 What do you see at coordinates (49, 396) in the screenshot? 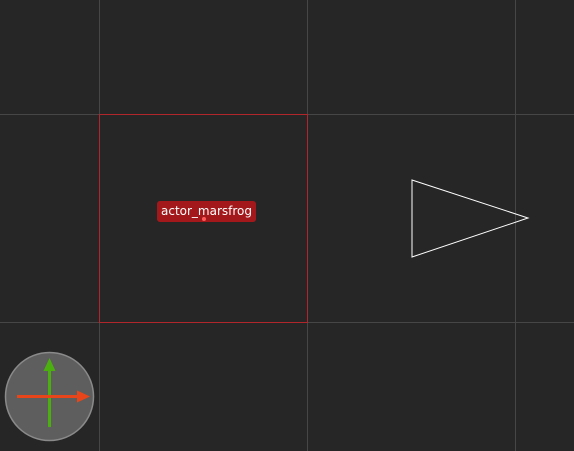
I see `axis-gizmo-icon` at bounding box center [49, 396].